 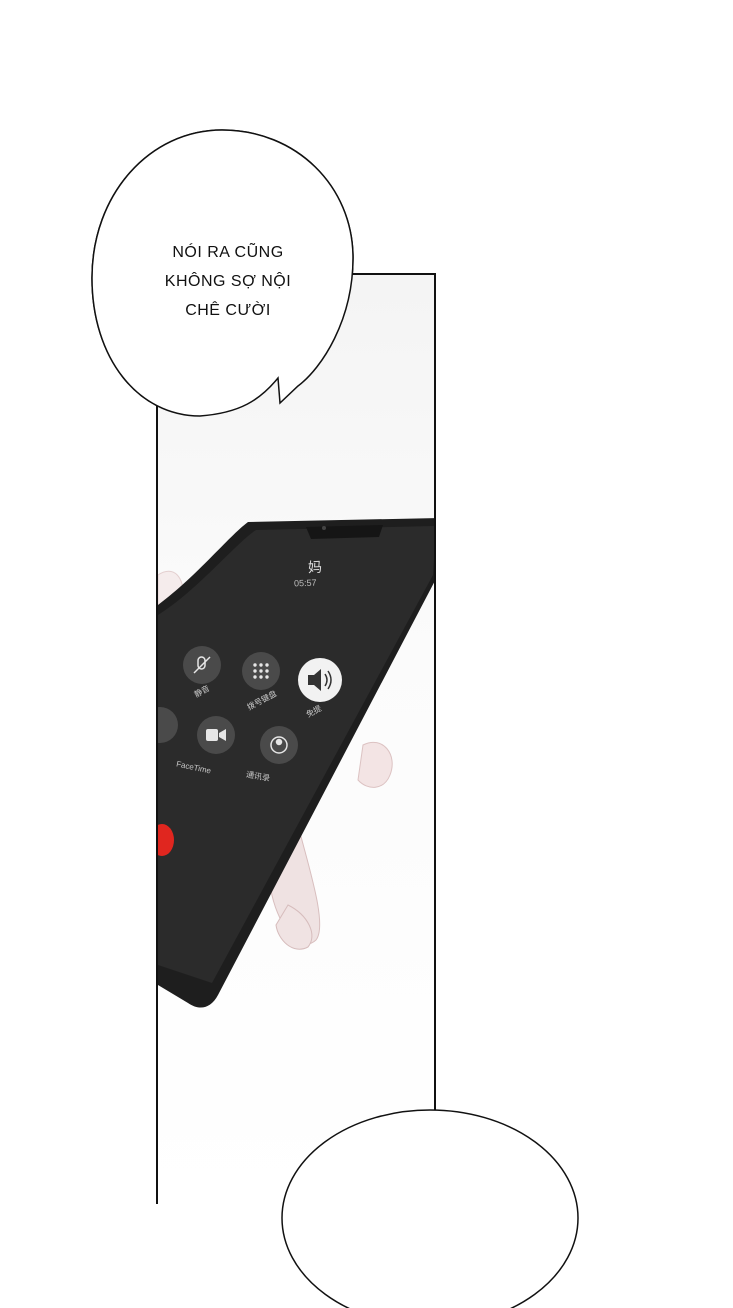 I want to click on speech-line-1: NÓI RA CŨNG, so click(x=228, y=252).